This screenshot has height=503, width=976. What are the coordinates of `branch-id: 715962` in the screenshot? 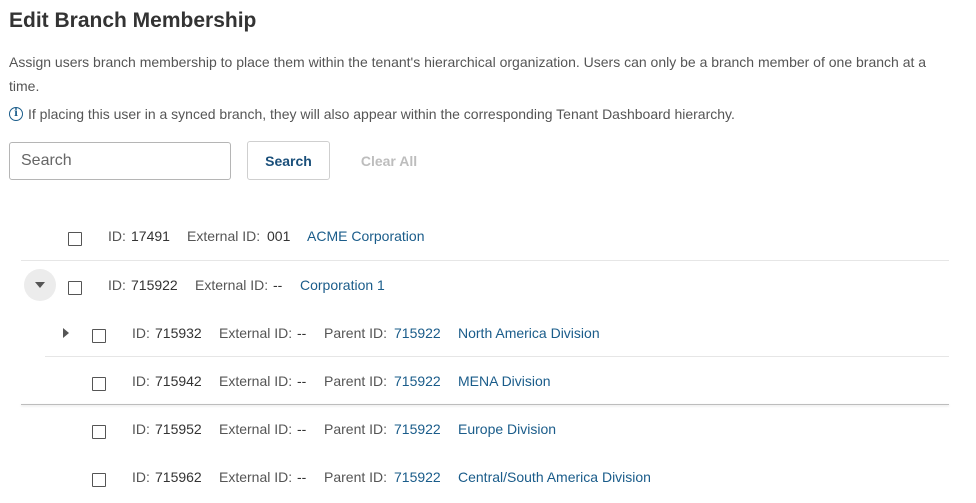 It's located at (178, 477).